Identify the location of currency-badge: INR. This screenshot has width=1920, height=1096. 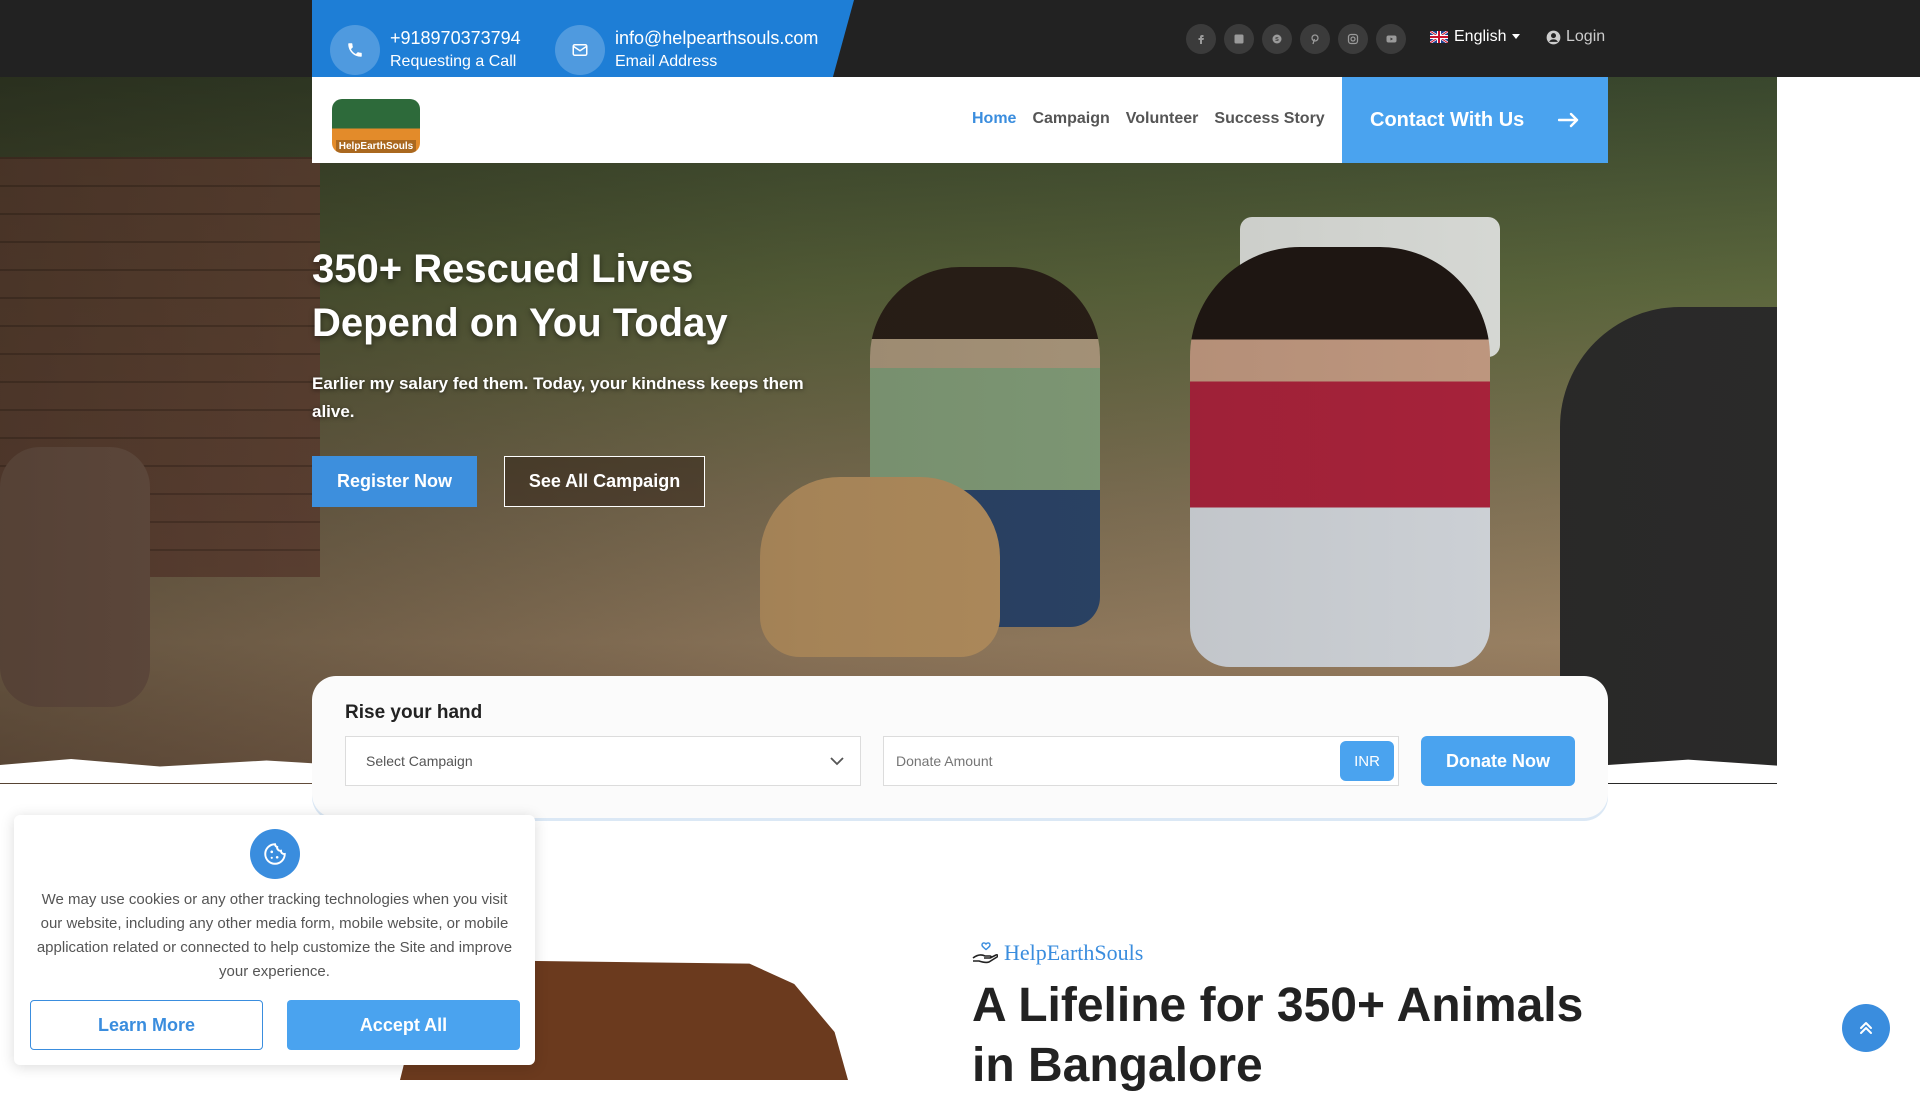
(1367, 761).